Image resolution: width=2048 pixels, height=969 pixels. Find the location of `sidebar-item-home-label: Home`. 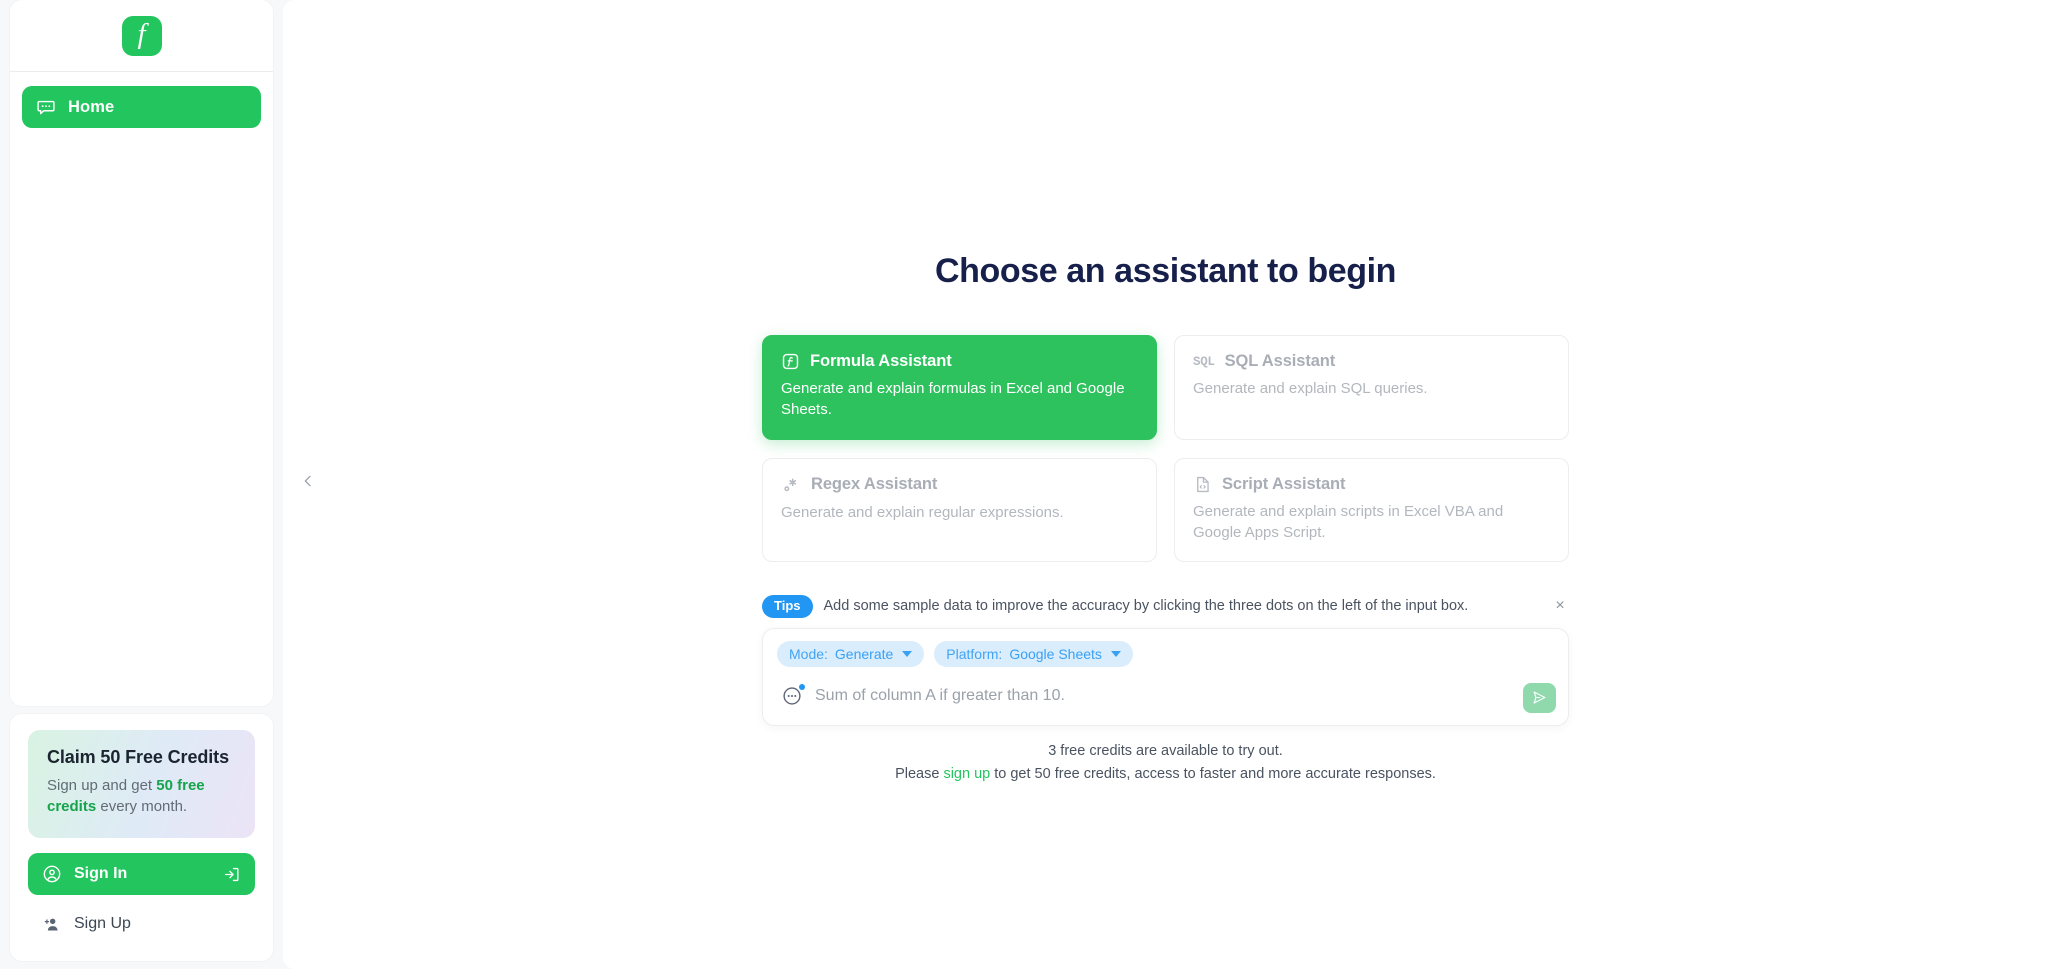

sidebar-item-home-label: Home is located at coordinates (91, 106).